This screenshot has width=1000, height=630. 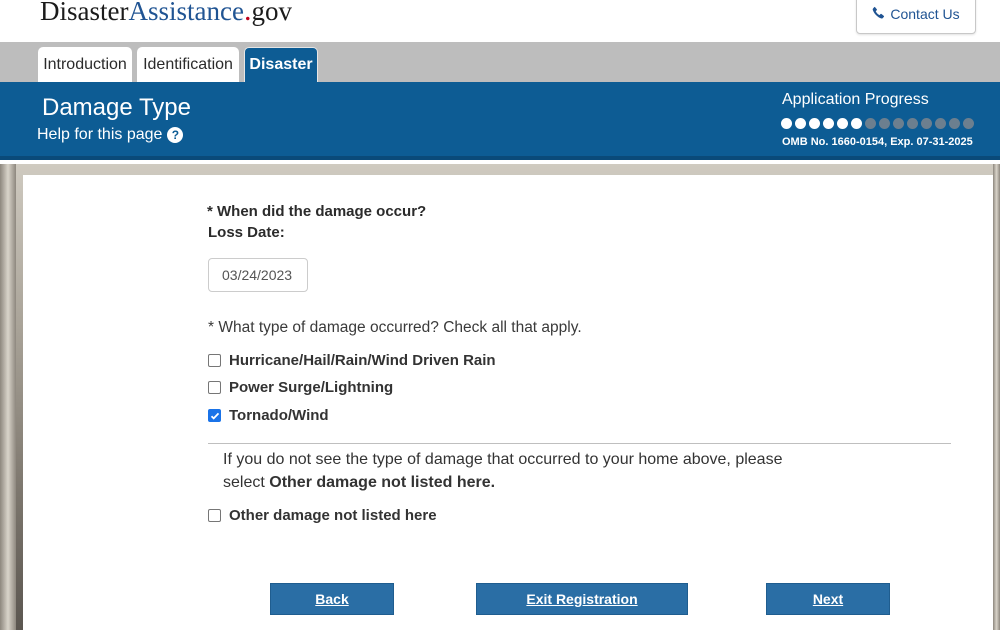 What do you see at coordinates (333, 515) in the screenshot?
I see `other-damage-label: Other damage not listed here` at bounding box center [333, 515].